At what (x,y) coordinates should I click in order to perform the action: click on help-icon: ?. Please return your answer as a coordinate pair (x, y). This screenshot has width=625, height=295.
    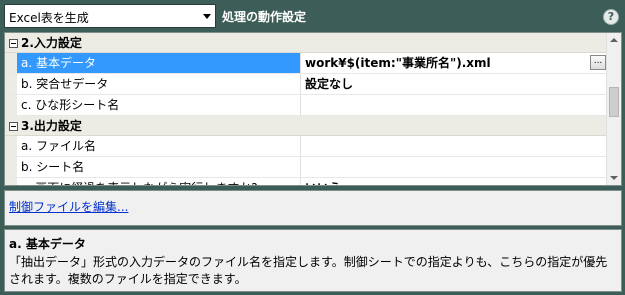
    Looking at the image, I should click on (611, 17).